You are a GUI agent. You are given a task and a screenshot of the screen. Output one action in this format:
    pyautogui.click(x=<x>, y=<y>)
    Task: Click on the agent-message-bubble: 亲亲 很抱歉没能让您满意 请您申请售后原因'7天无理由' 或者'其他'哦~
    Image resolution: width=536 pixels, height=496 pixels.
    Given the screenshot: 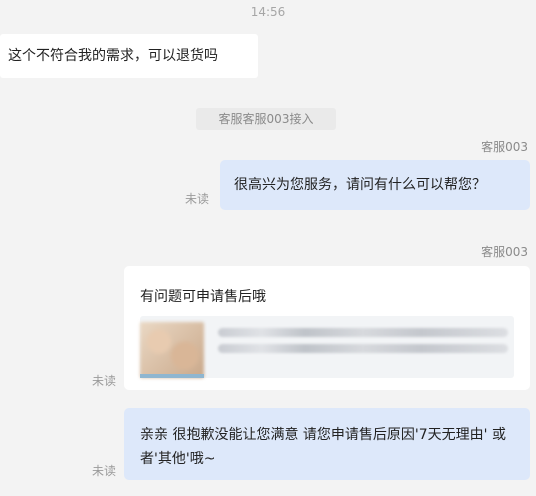 What is the action you would take?
    pyautogui.click(x=327, y=444)
    